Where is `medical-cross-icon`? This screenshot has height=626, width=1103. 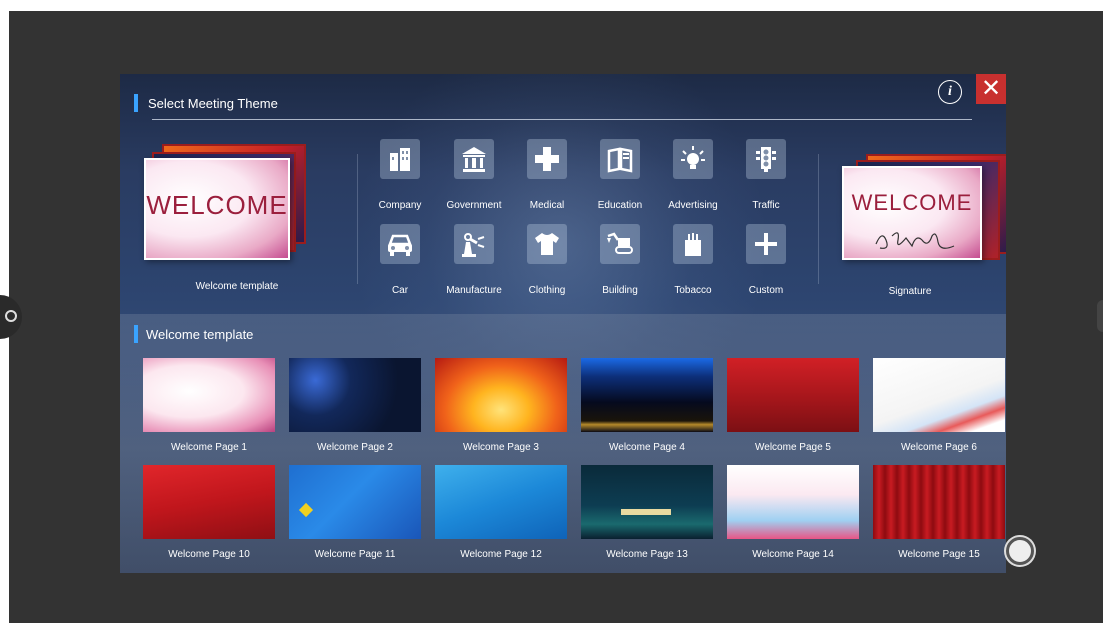 medical-cross-icon is located at coordinates (547, 159).